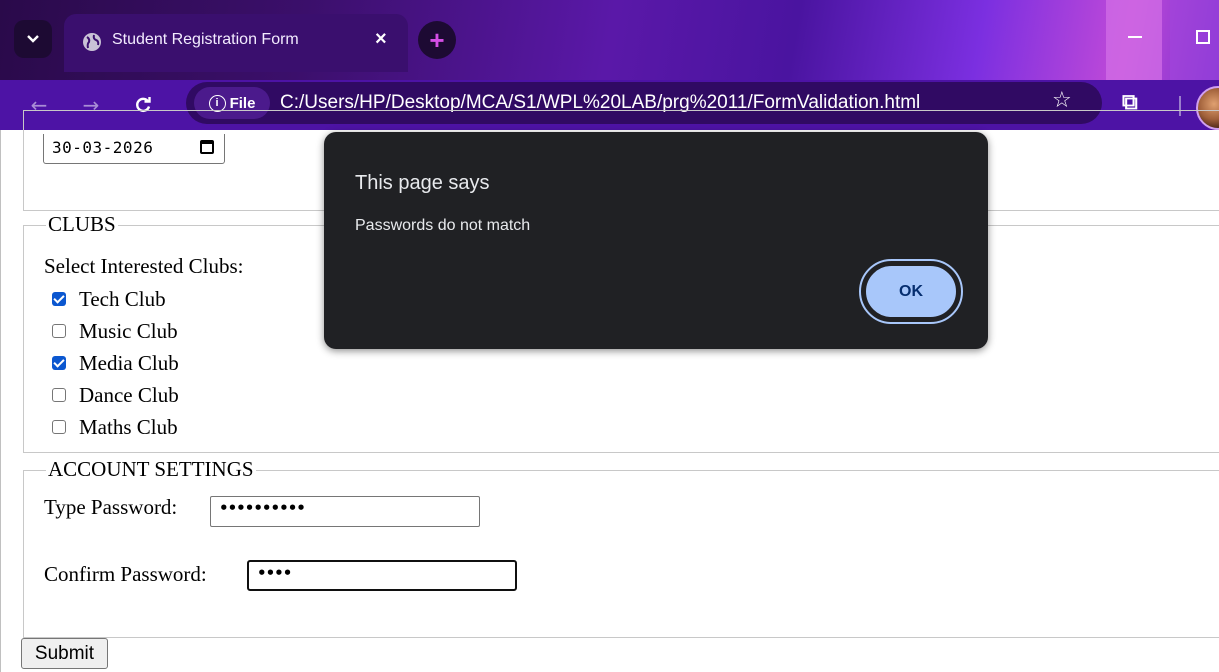 This screenshot has height=672, width=1219. What do you see at coordinates (382, 575) in the screenshot?
I see `confirm-password-input: ••••` at bounding box center [382, 575].